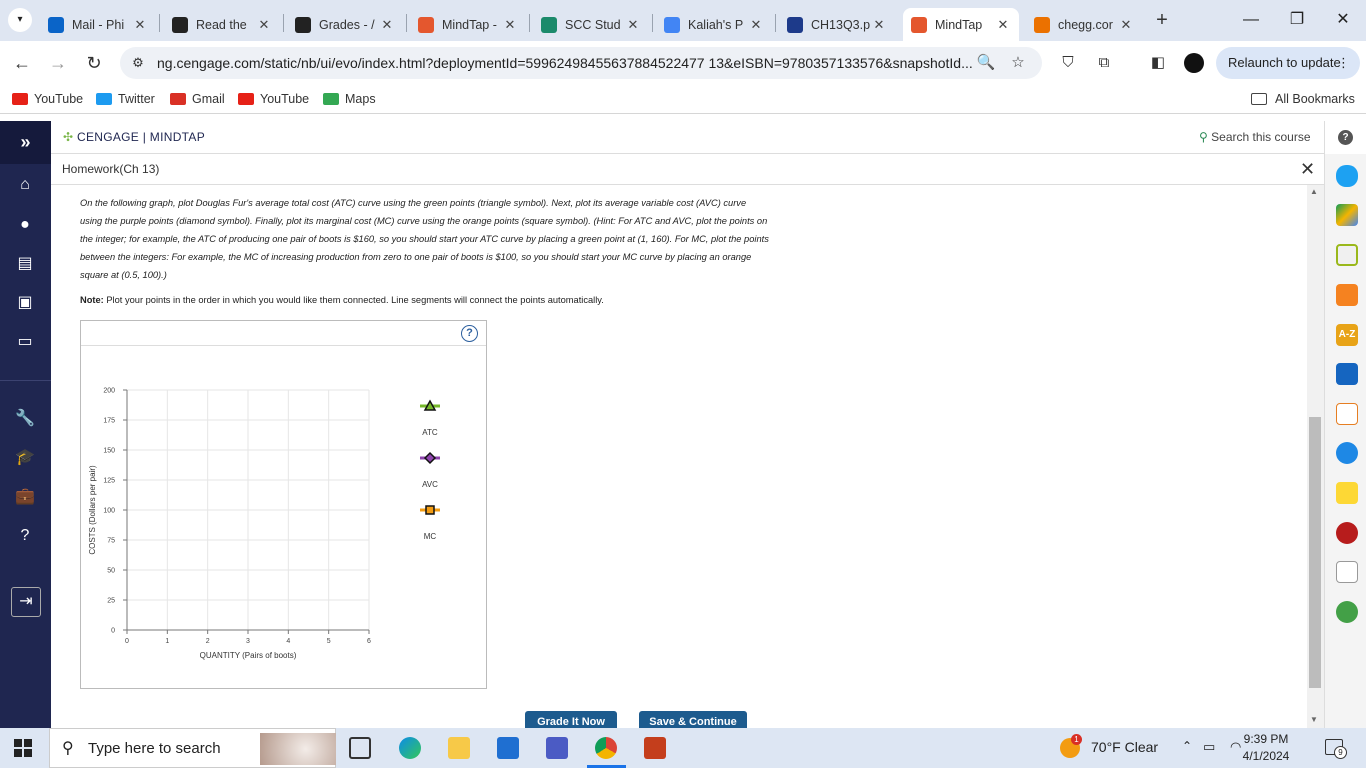 The width and height of the screenshot is (1366, 769). I want to click on cengage-mindtap-logo: ✣ CENGAGE | MINDTAP, so click(134, 137).